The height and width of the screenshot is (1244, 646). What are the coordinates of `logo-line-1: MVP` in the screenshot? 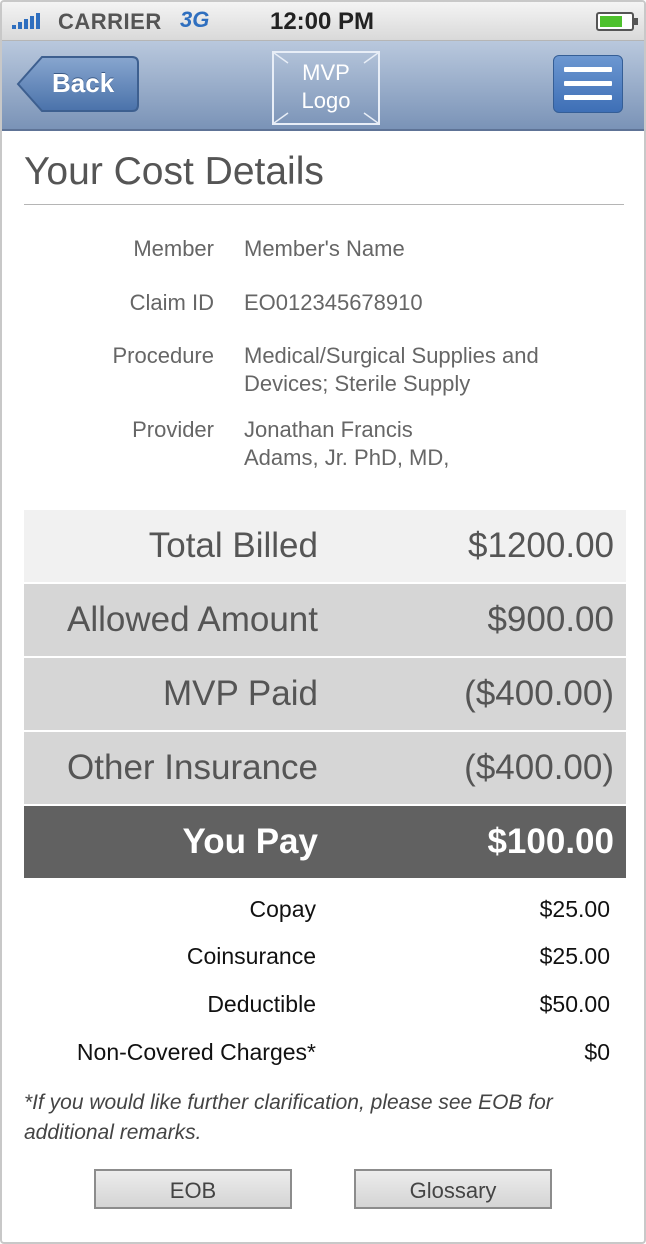 It's located at (326, 72).